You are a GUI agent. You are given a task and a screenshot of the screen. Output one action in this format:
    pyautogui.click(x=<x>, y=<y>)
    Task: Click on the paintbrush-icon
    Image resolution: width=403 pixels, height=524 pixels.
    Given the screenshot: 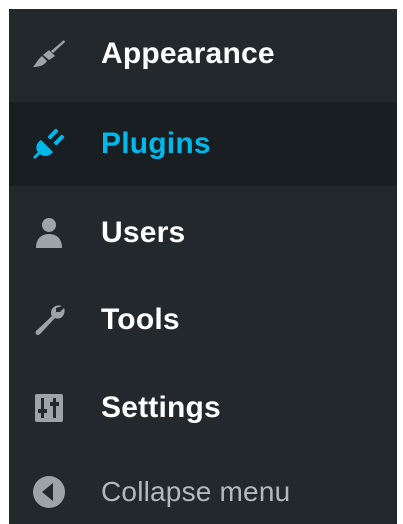 What is the action you would take?
    pyautogui.click(x=49, y=54)
    